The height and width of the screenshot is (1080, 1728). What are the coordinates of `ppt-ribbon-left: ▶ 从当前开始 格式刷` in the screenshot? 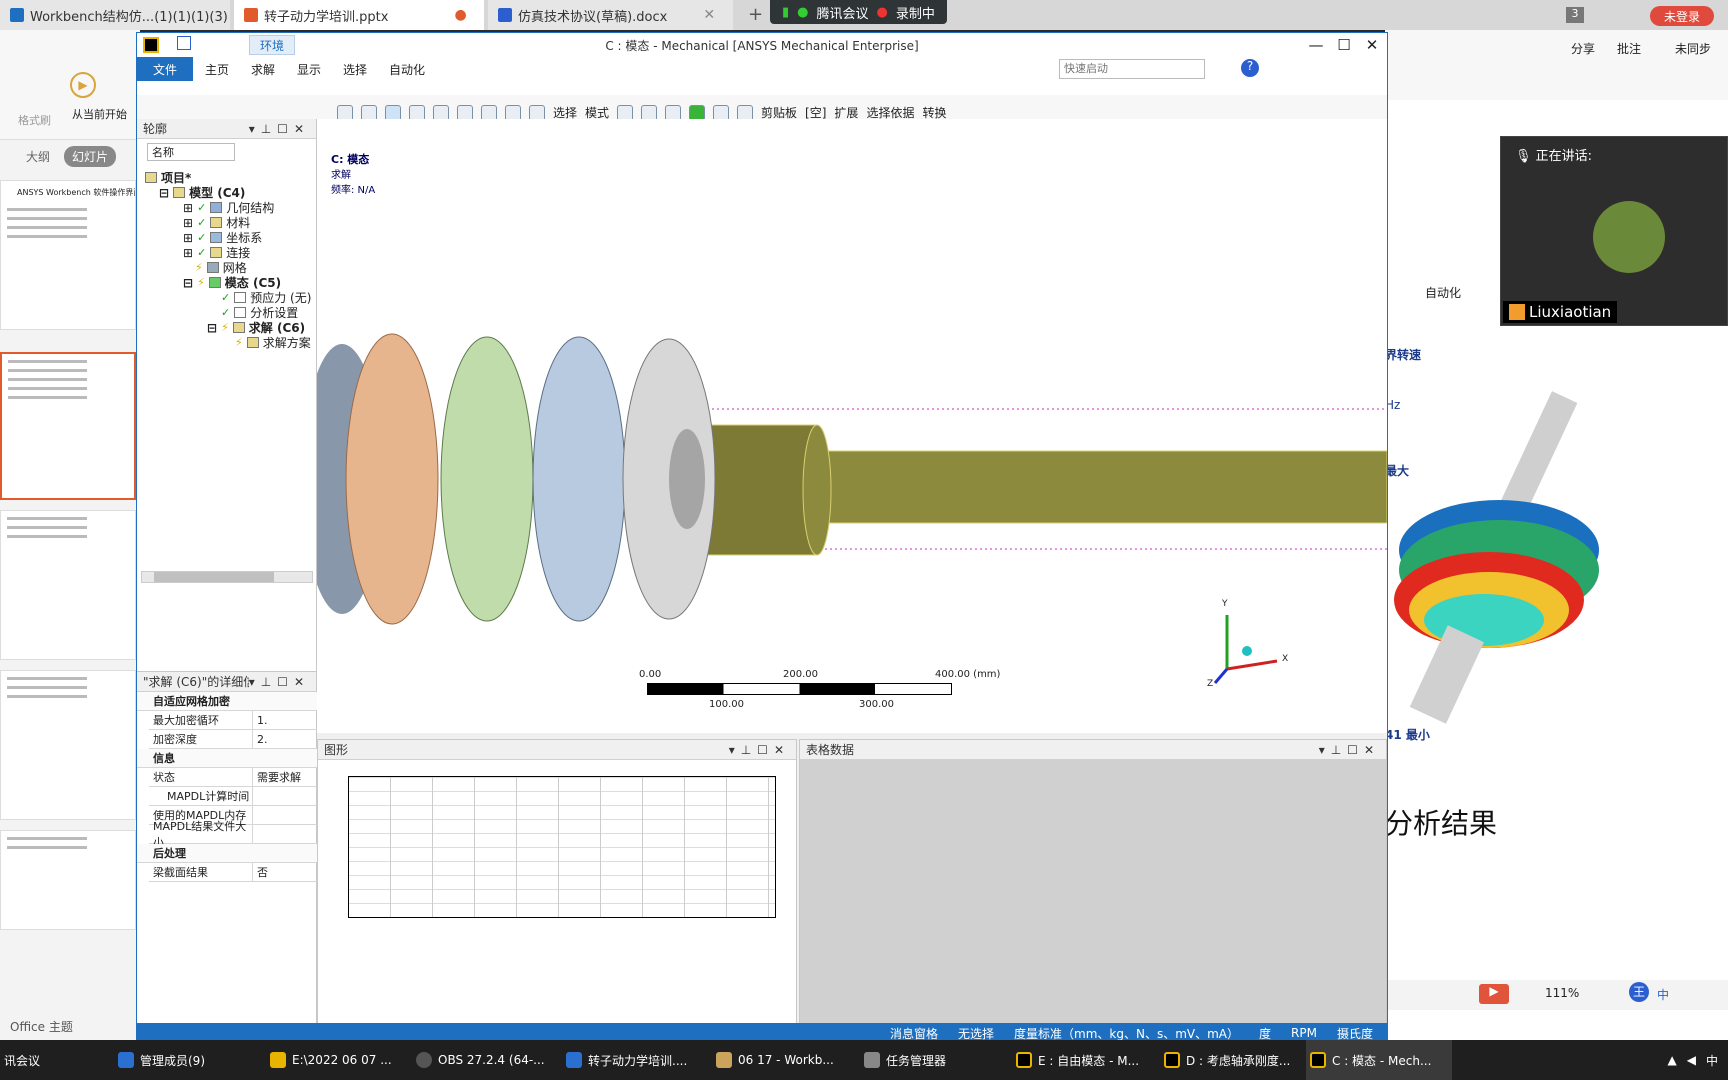 It's located at (70, 85).